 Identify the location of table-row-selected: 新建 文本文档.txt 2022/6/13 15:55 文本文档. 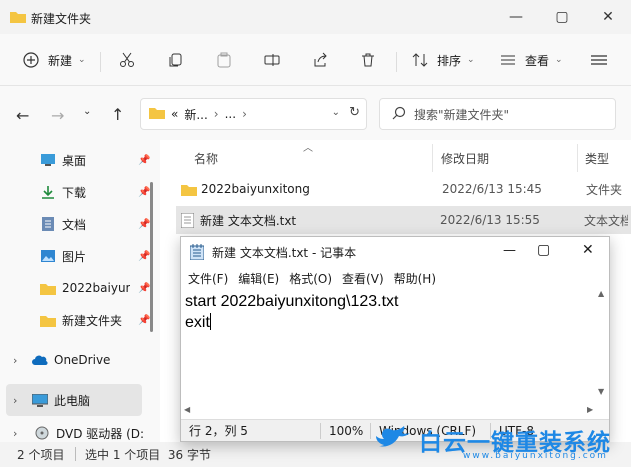
(403, 220).